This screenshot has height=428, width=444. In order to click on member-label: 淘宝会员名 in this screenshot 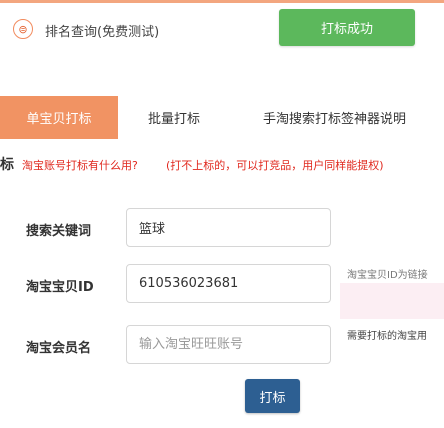, I will do `click(59, 348)`.